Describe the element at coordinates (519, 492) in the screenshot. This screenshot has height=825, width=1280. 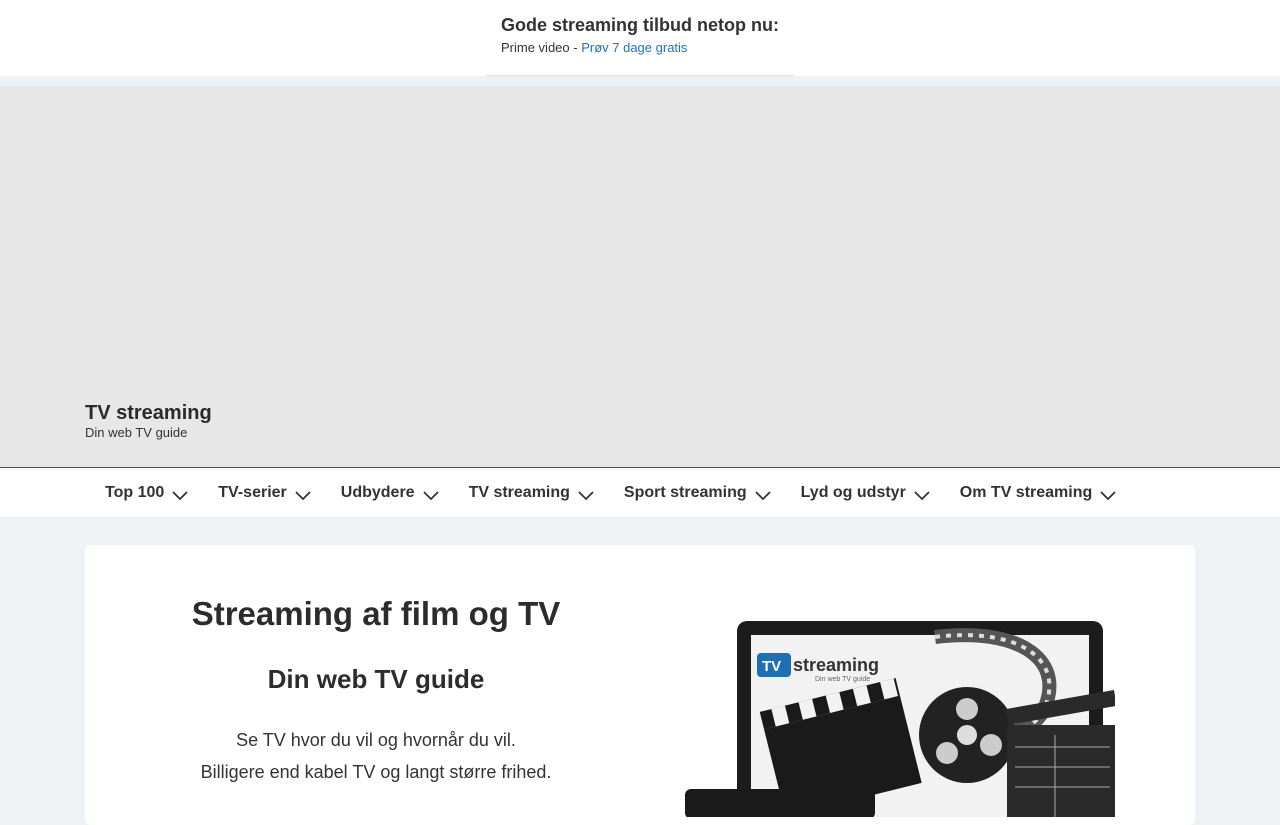
I see `nav-item-label: TV streaming` at that location.